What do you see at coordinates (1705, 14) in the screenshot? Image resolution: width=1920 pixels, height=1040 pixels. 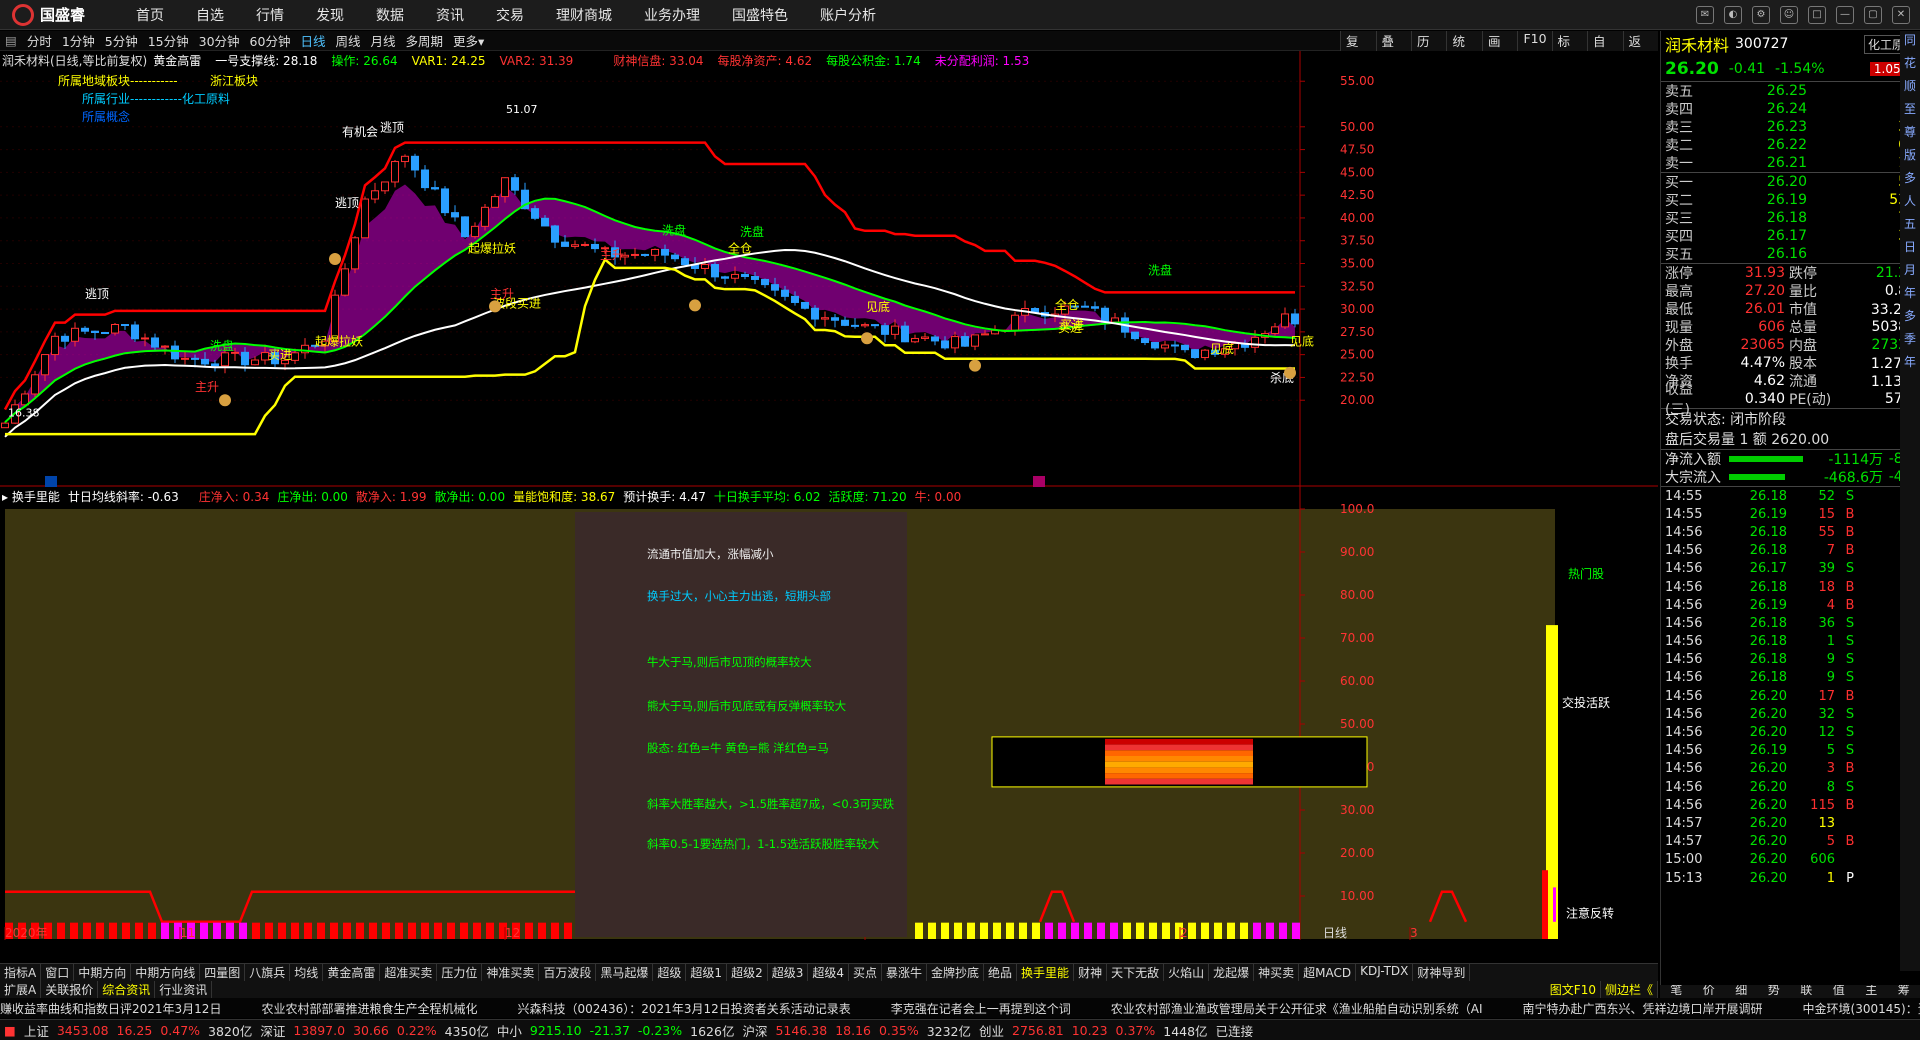 I see `message-icon: ✉` at bounding box center [1705, 14].